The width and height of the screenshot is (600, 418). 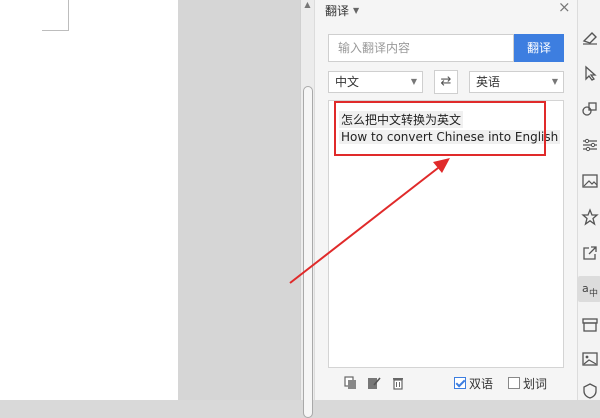 What do you see at coordinates (590, 391) in the screenshot?
I see `shield-icon` at bounding box center [590, 391].